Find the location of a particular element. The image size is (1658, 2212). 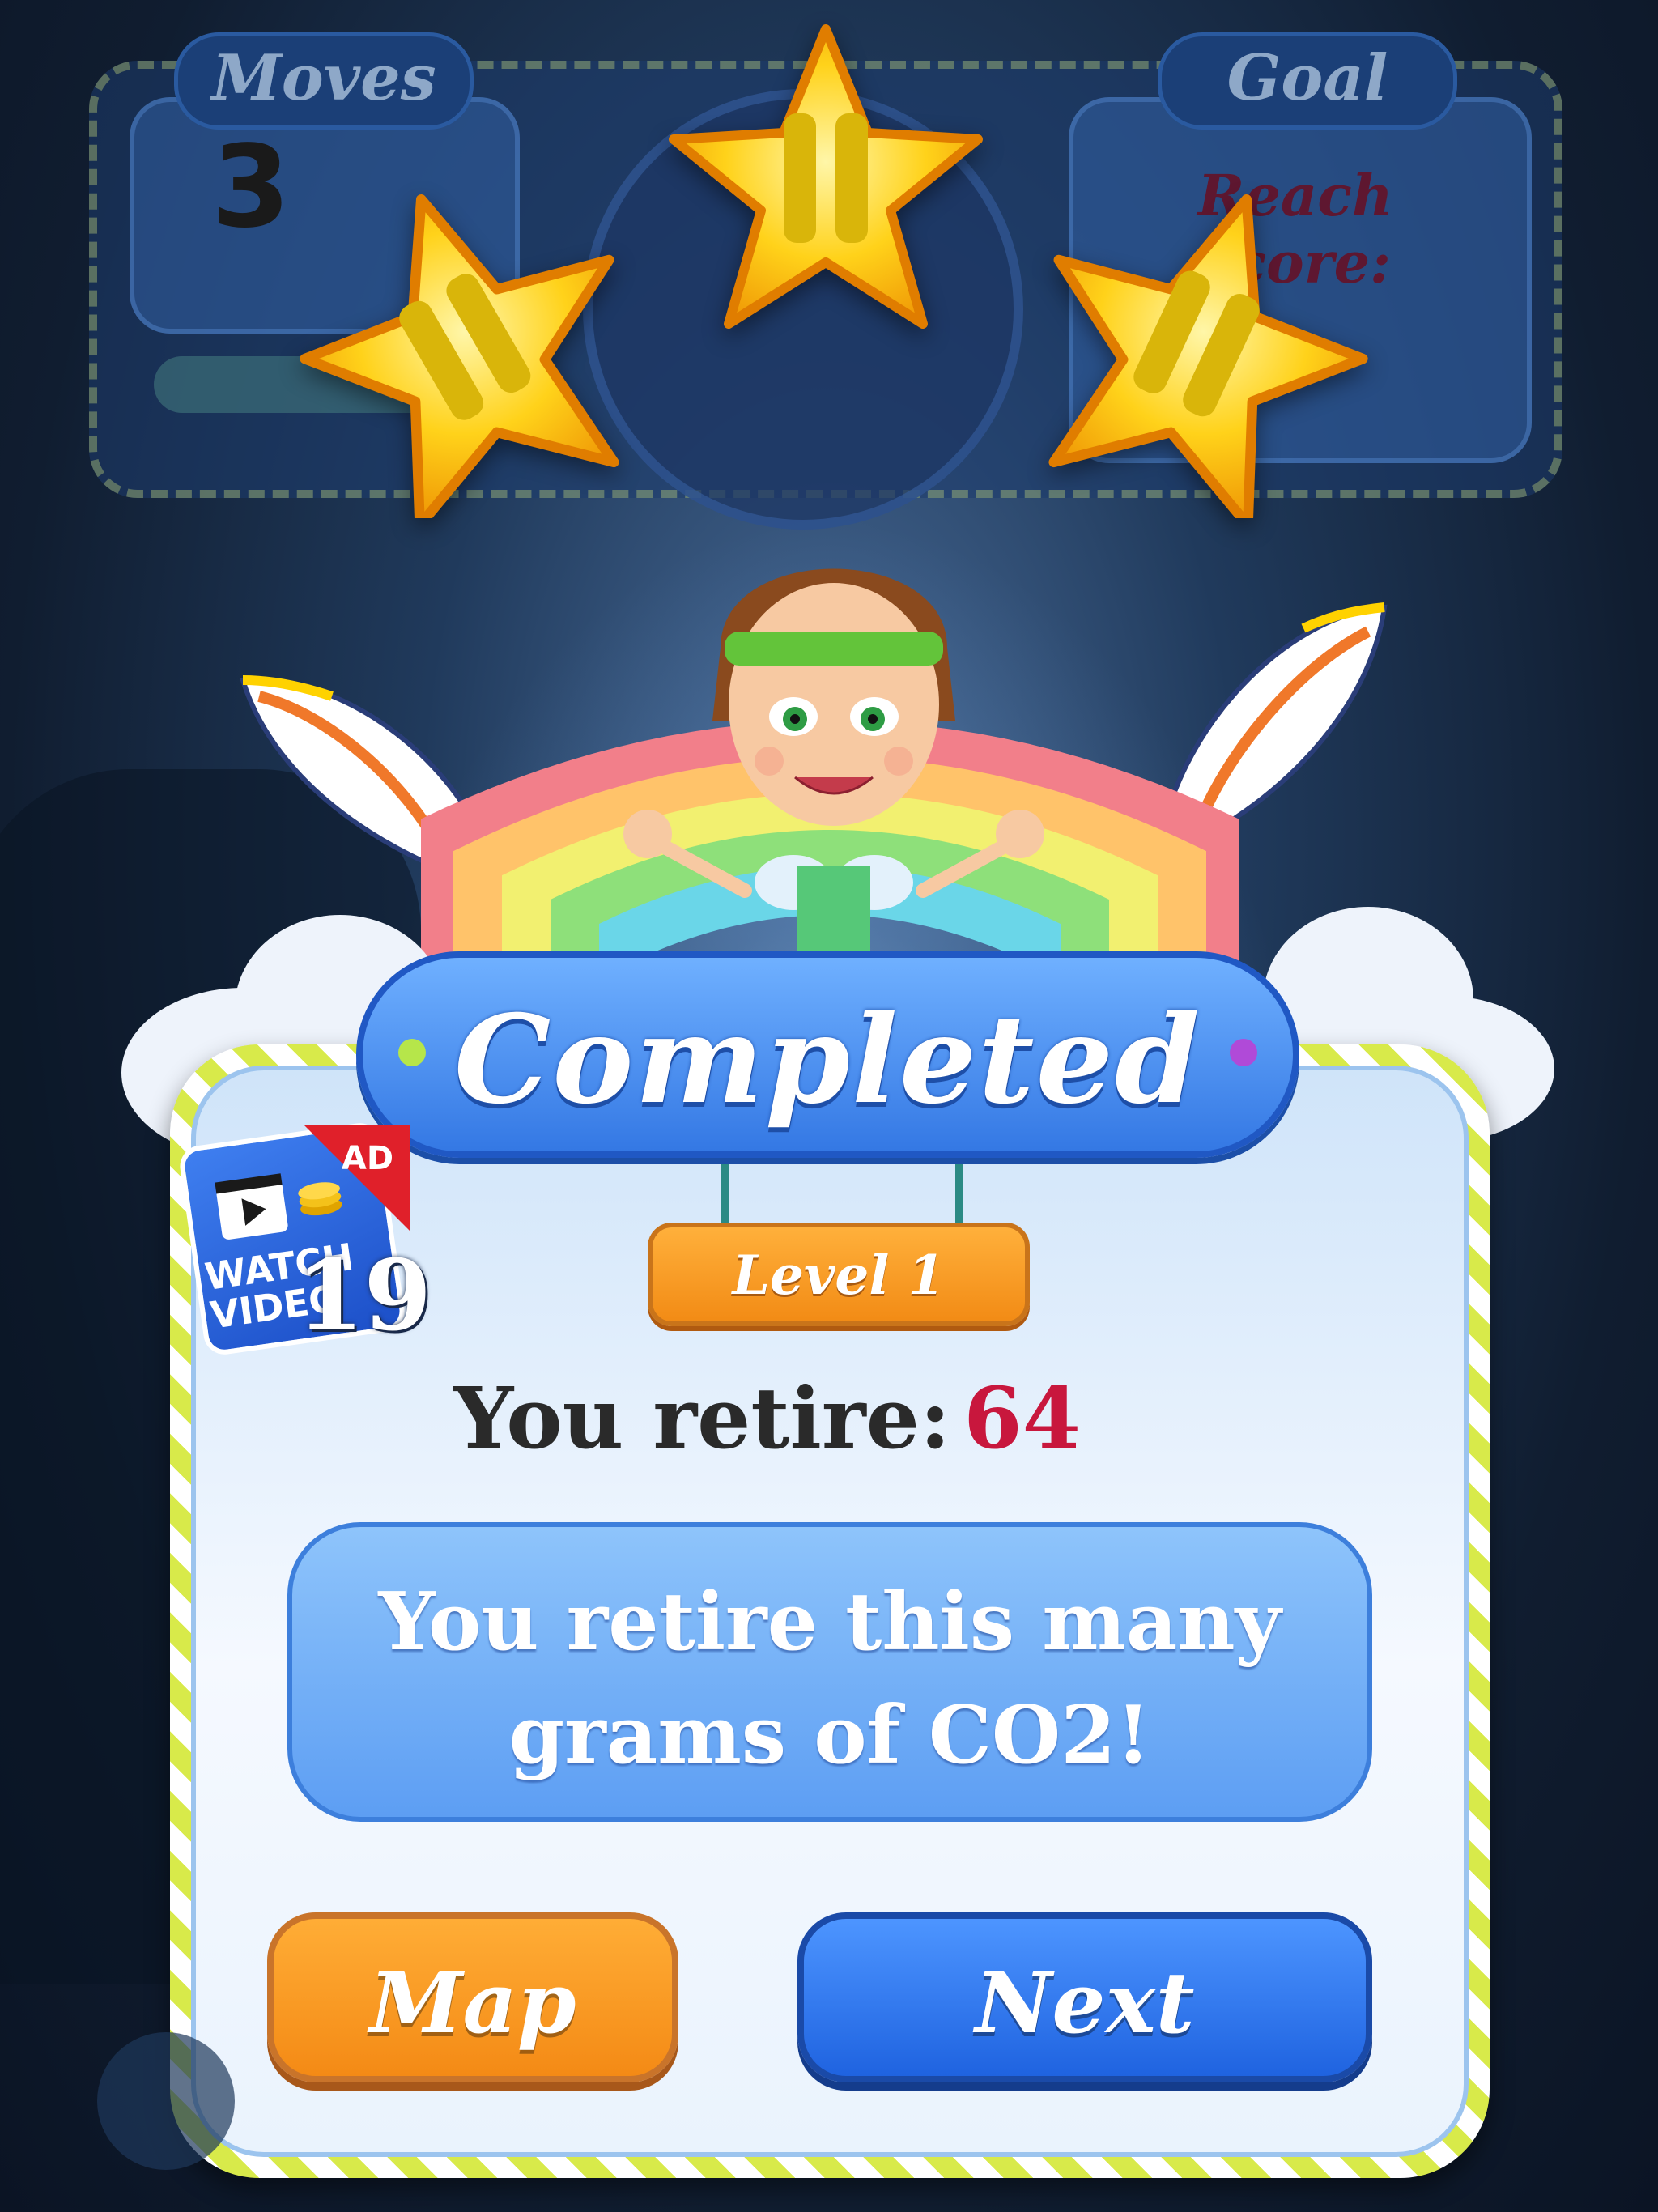

goal-label: Goal is located at coordinates (1307, 81).